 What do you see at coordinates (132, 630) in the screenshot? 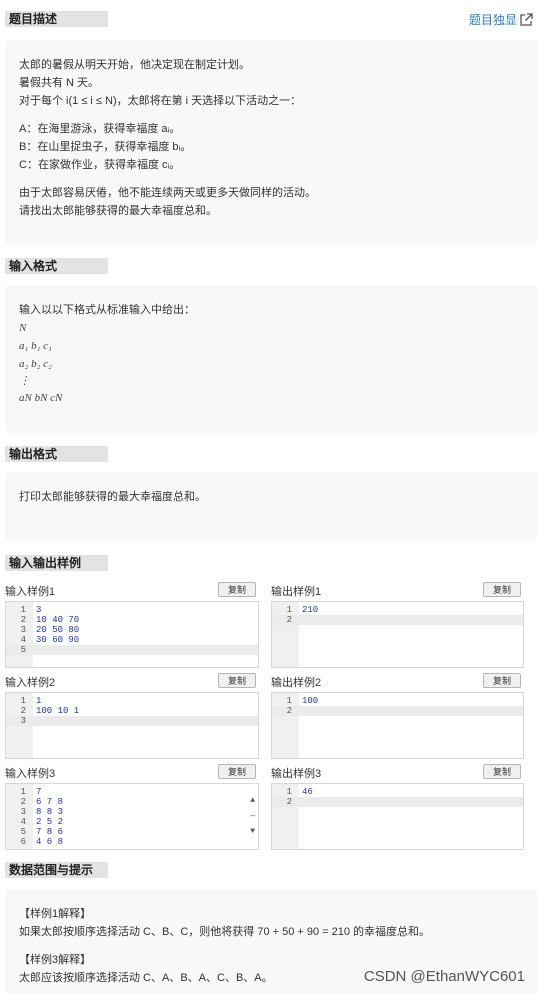
I see `code-line: 3 20 50 80` at bounding box center [132, 630].